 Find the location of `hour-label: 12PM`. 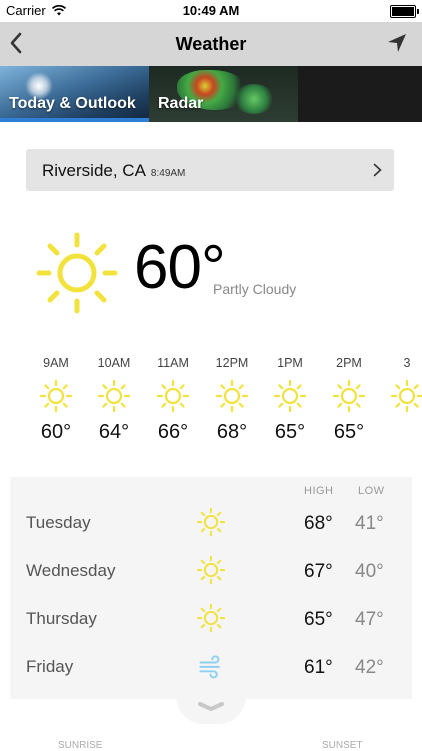

hour-label: 12PM is located at coordinates (232, 363).